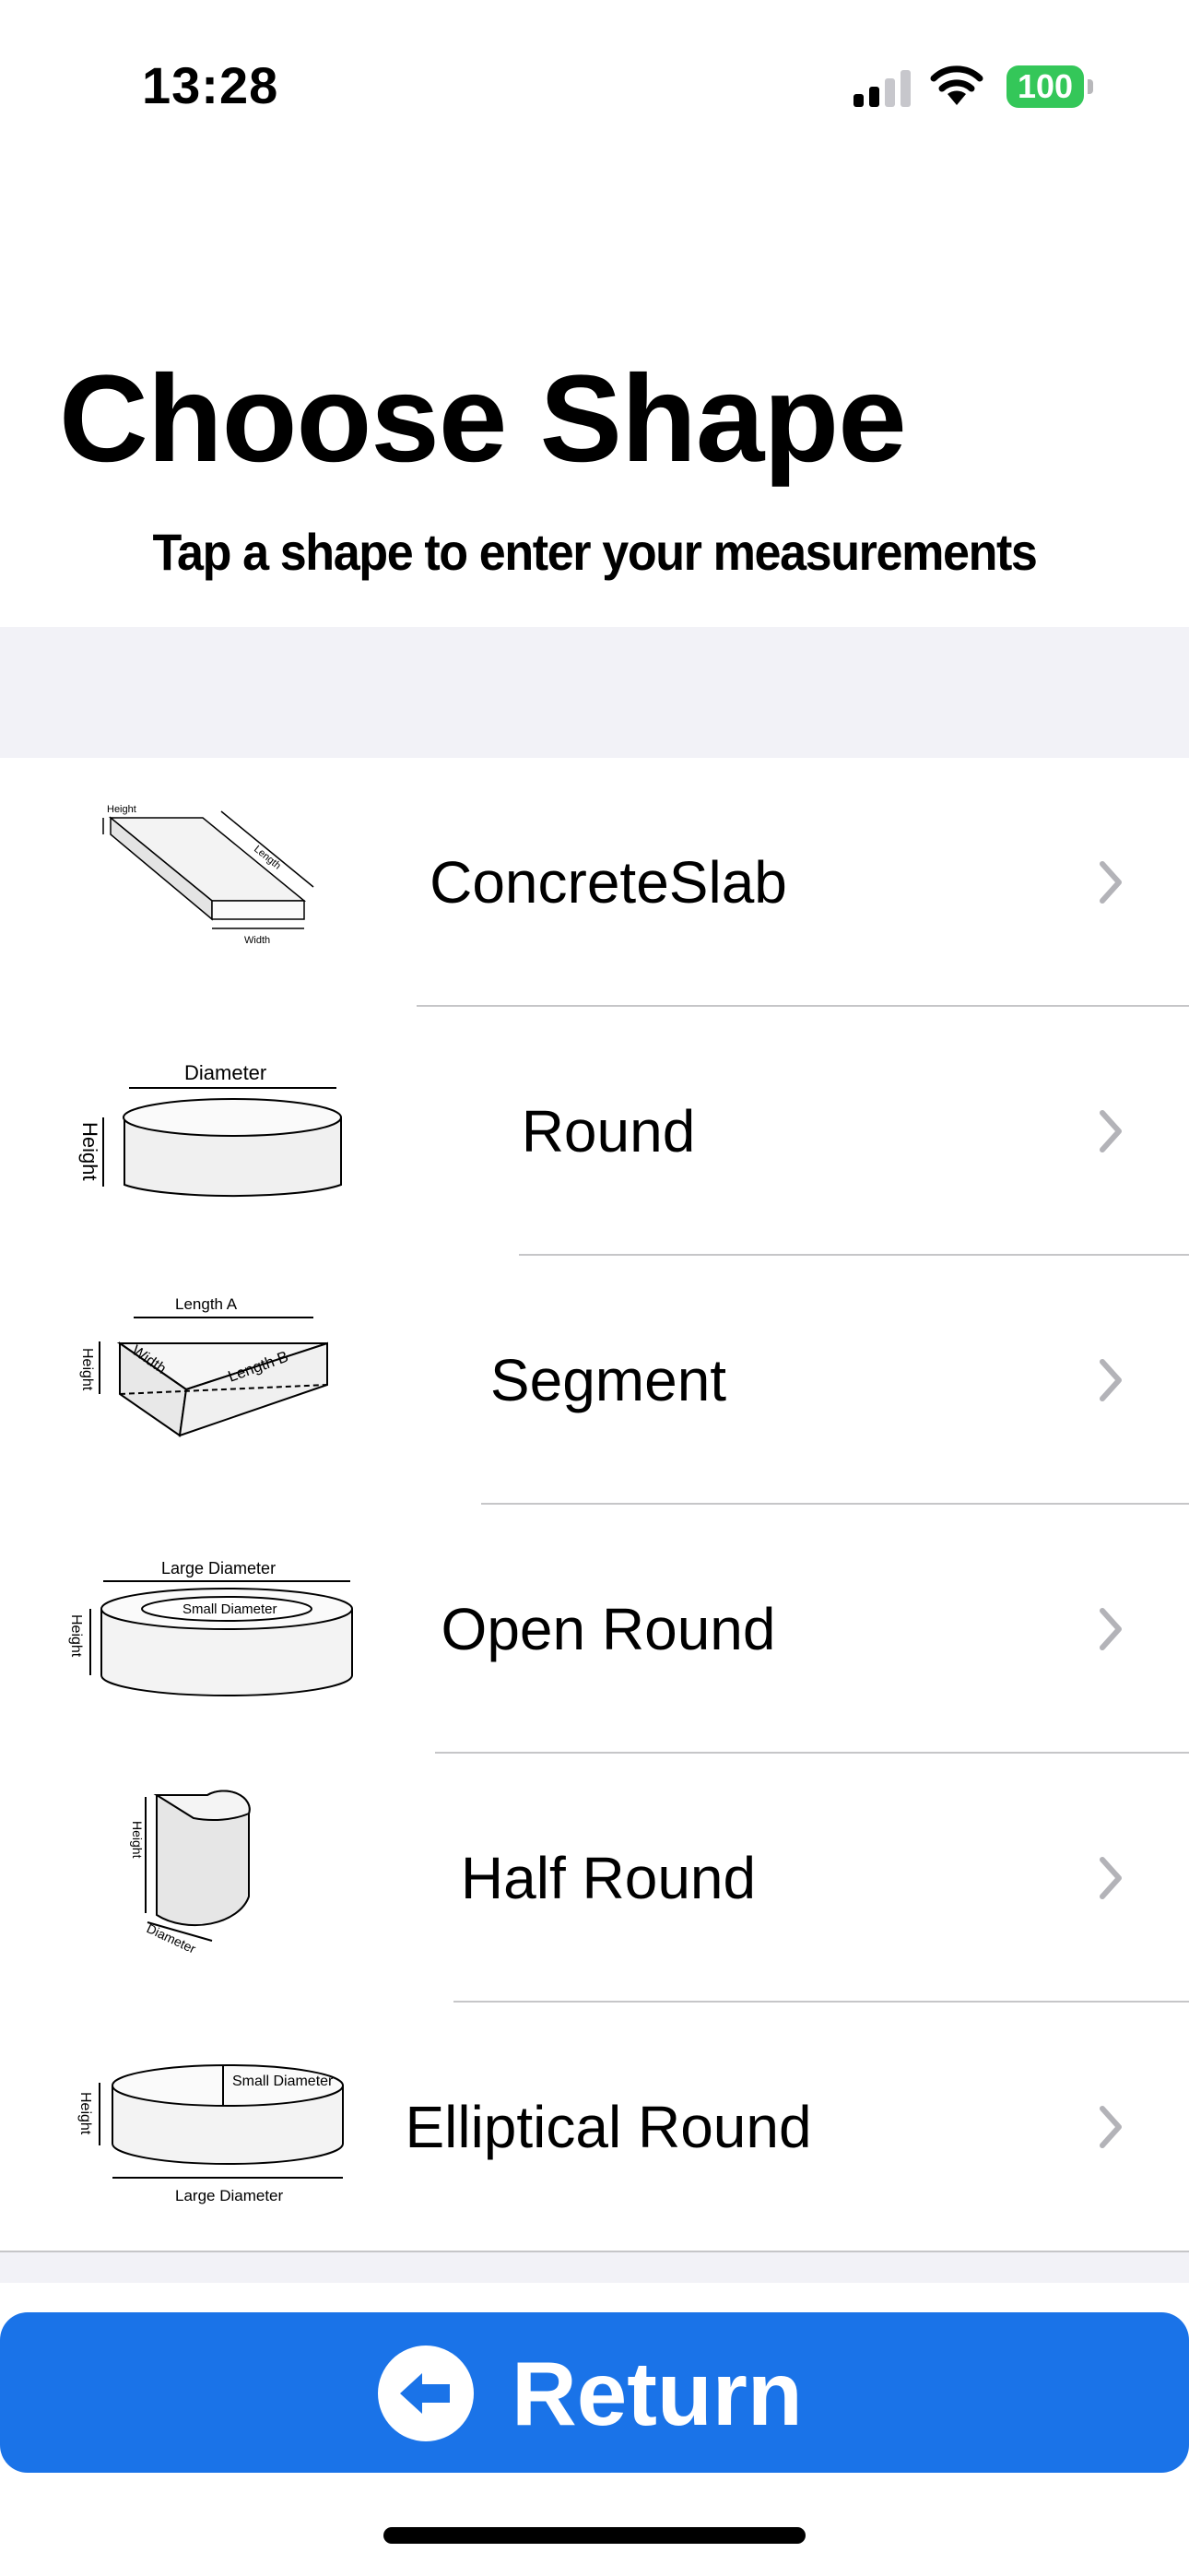  What do you see at coordinates (608, 1629) in the screenshot?
I see `shape-label: Open Round` at bounding box center [608, 1629].